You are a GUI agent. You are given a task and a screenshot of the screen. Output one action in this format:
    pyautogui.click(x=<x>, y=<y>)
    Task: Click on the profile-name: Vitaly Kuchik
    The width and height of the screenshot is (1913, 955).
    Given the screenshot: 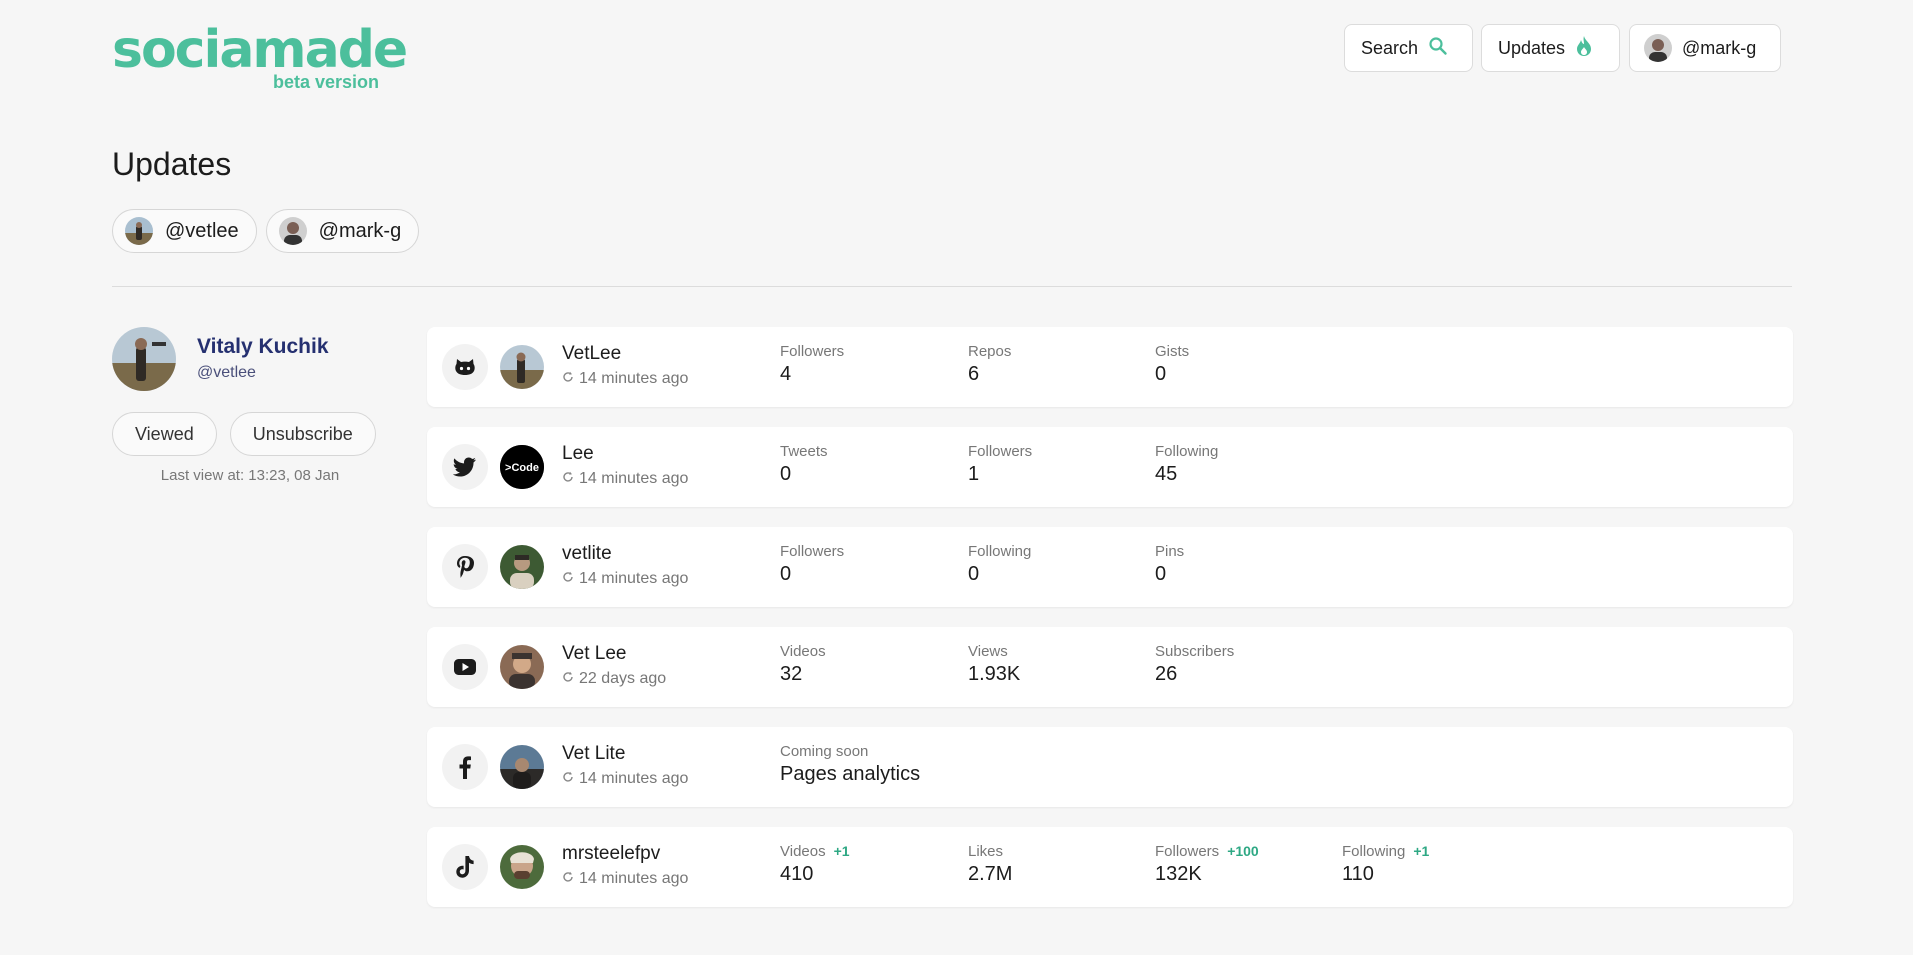 What is the action you would take?
    pyautogui.click(x=263, y=347)
    